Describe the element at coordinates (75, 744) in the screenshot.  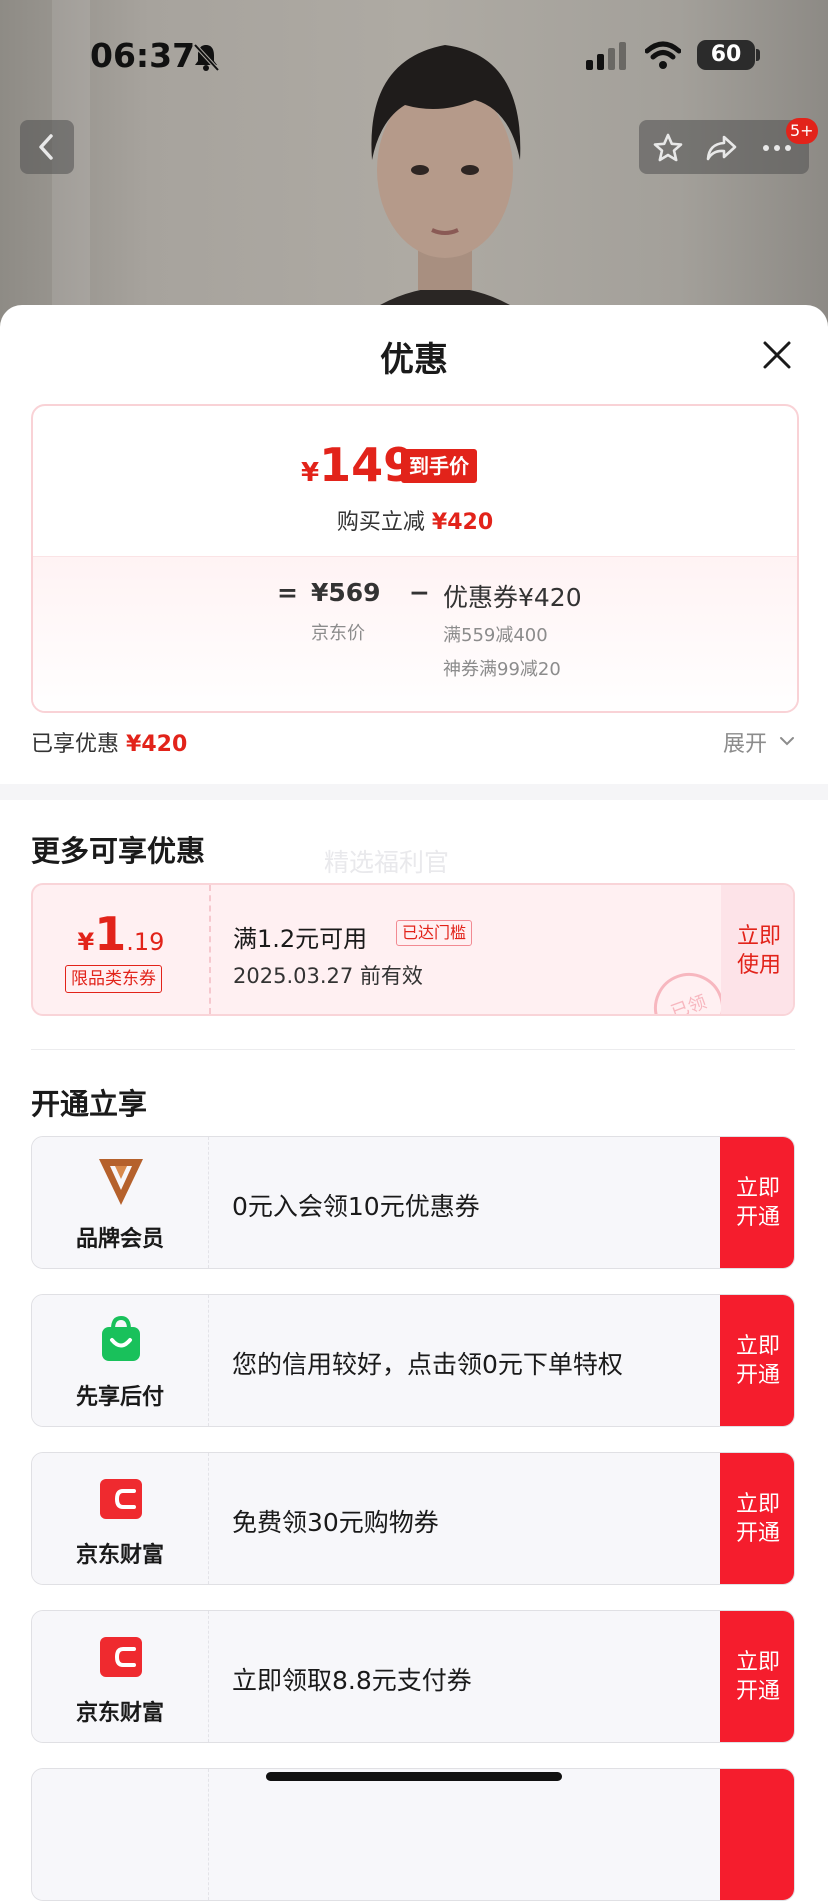
I see `enjoyed-label: 已享优惠` at that location.